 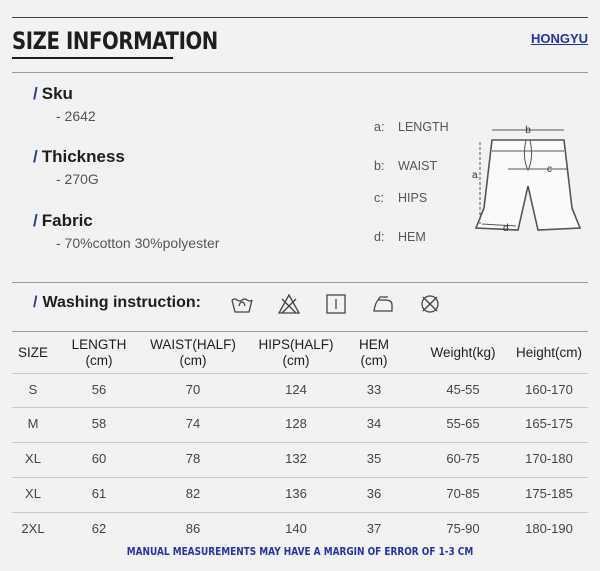 I want to click on table-cell: 36, so click(x=374, y=493).